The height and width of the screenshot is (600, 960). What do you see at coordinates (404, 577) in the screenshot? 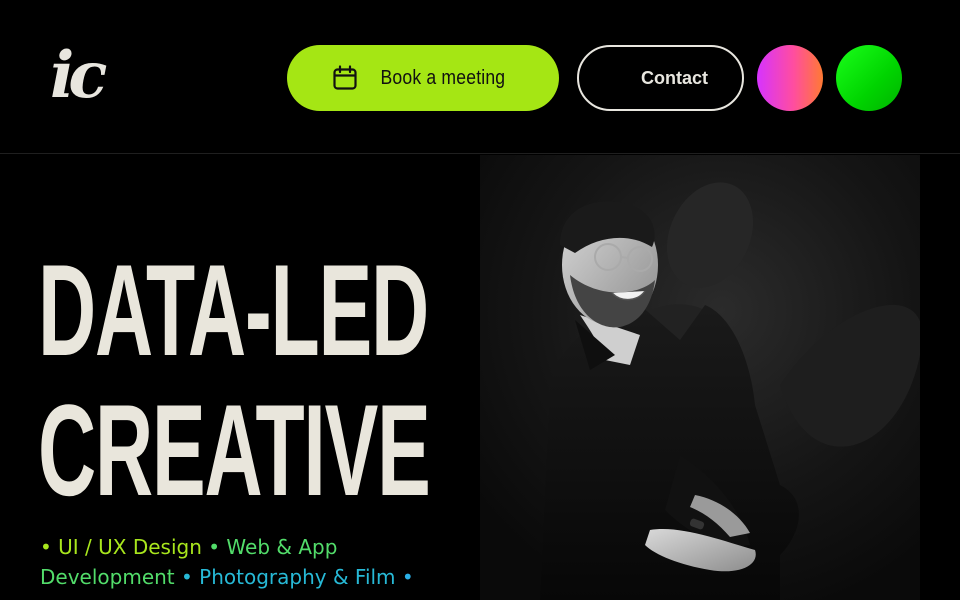
I see `service-item: •` at bounding box center [404, 577].